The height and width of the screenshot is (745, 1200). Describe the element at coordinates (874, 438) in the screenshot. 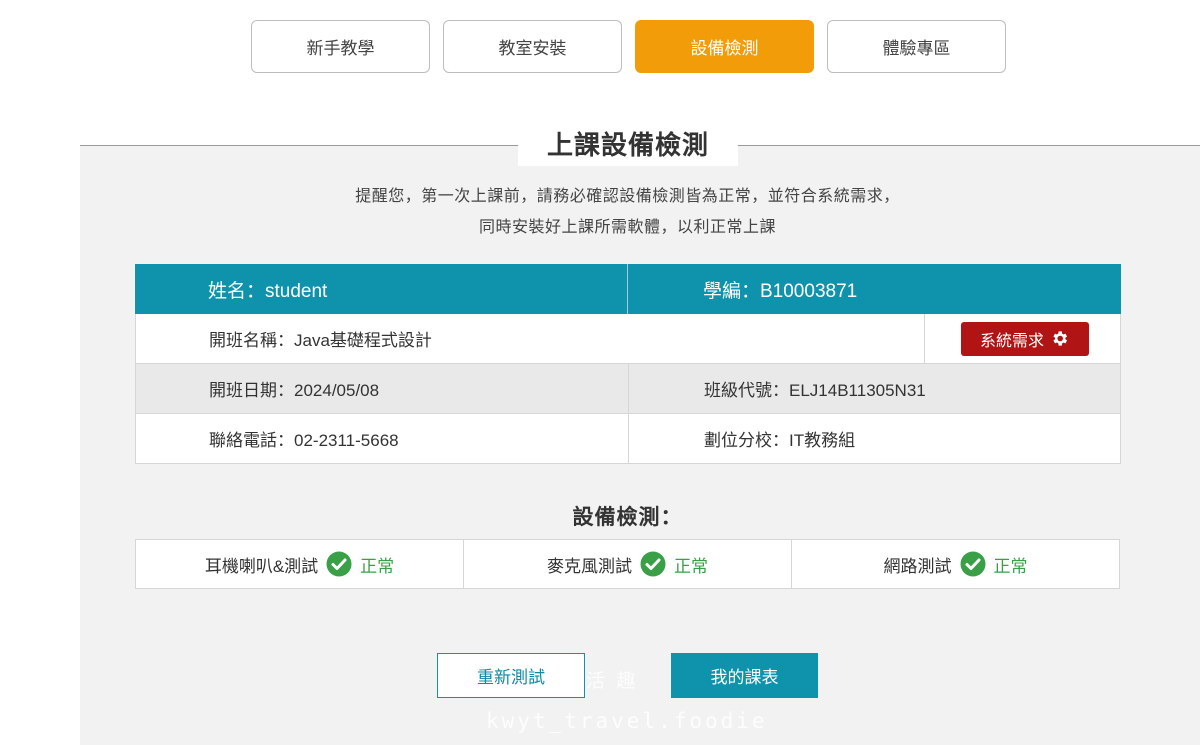

I see `branch-school: 劃位分校：IT教務組` at that location.